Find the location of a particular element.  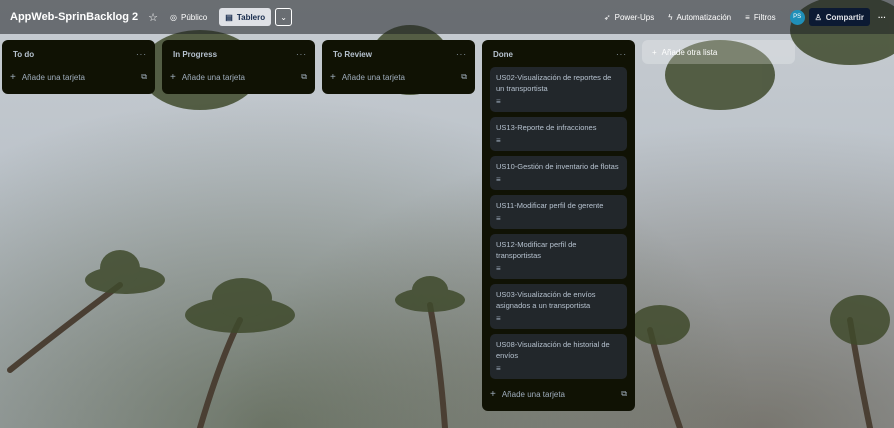

visibility-button: ◎ Público is located at coordinates (188, 17).